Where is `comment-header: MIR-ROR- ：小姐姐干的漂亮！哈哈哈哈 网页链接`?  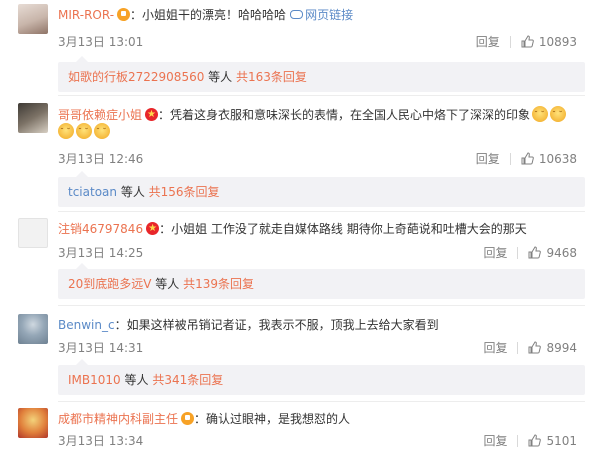
comment-header: MIR-ROR- ：小姐姐干的漂亮！哈哈哈哈 网页链接 is located at coordinates (205, 15).